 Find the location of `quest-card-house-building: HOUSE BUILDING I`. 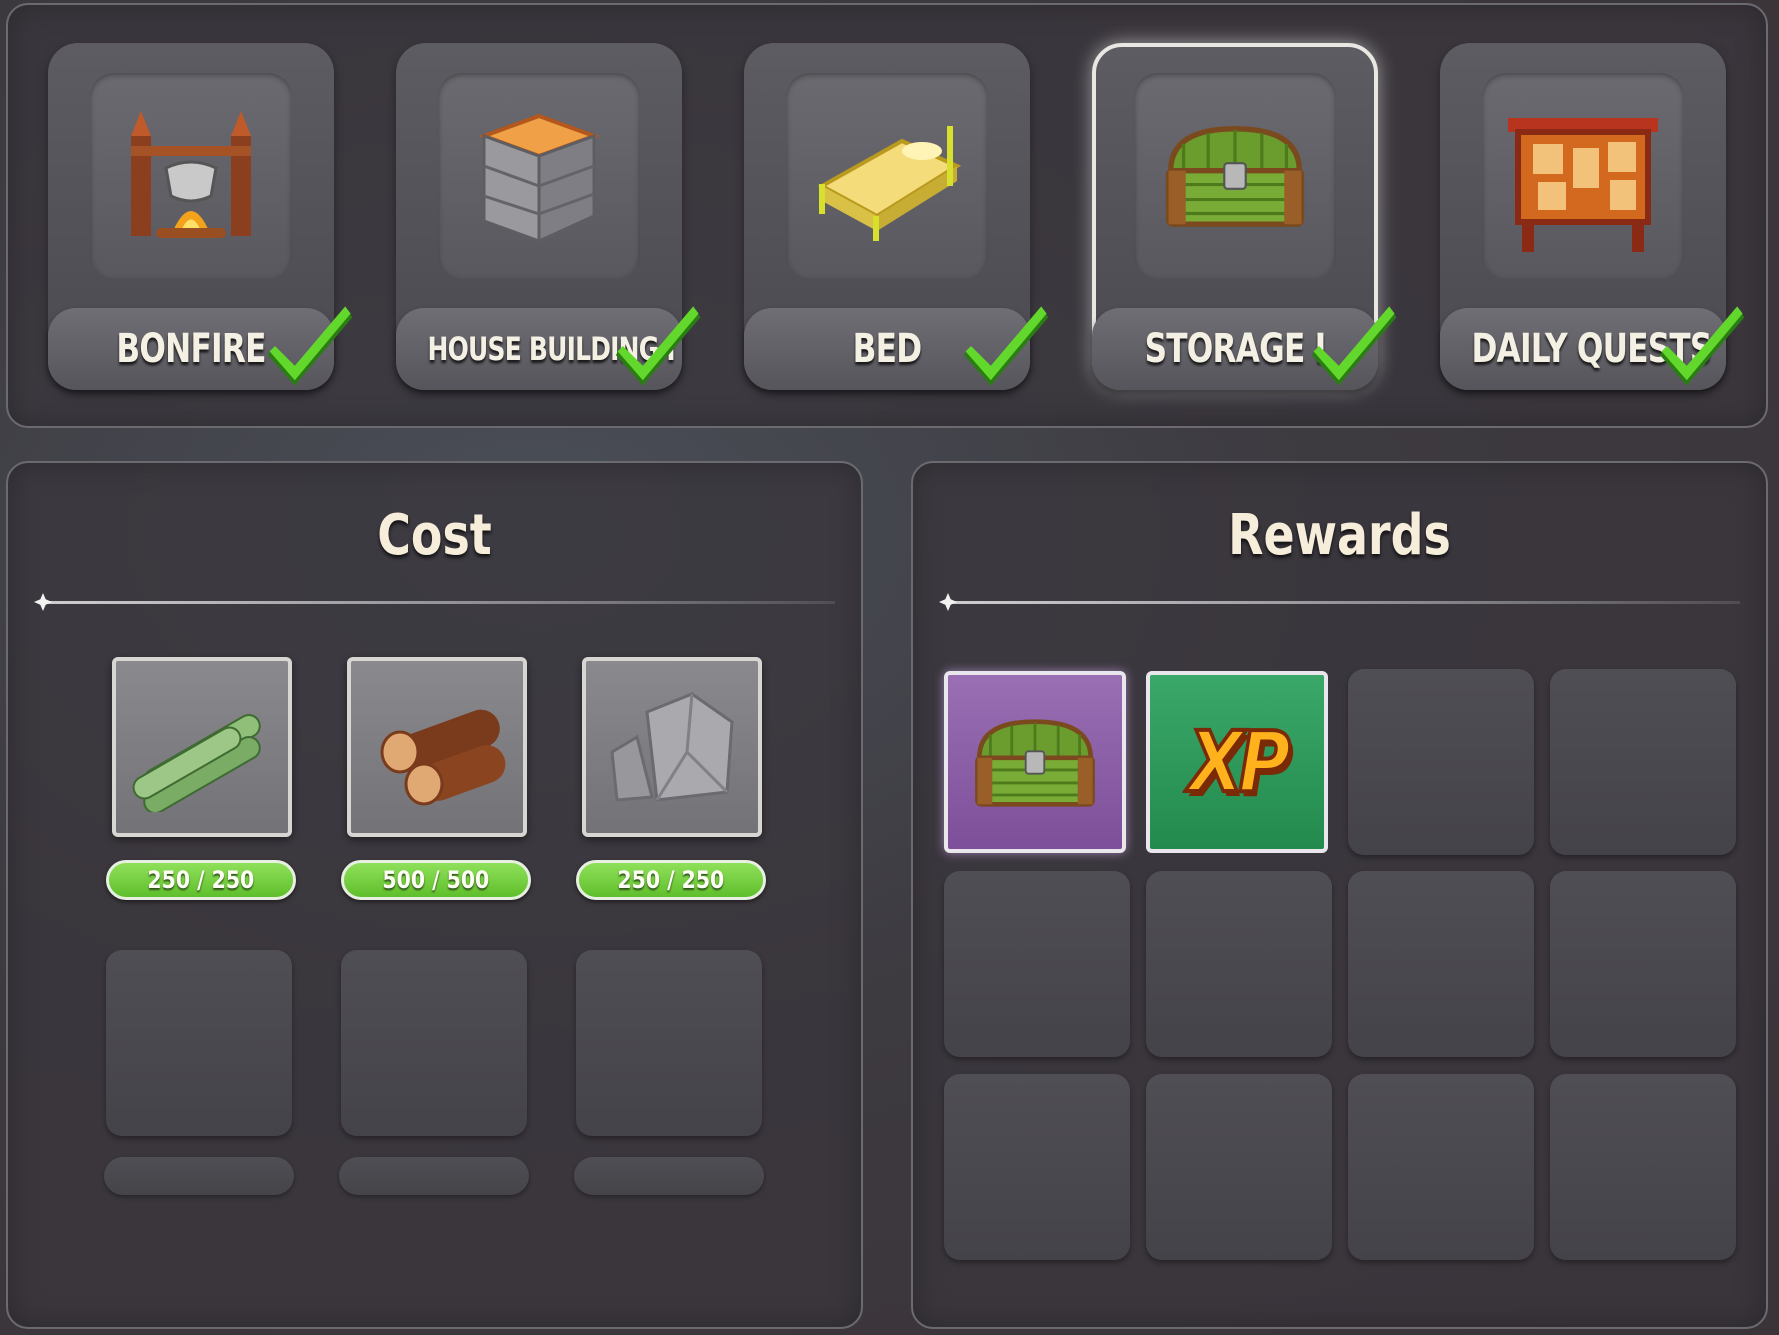

quest-card-house-building: HOUSE BUILDING I is located at coordinates (539, 216).